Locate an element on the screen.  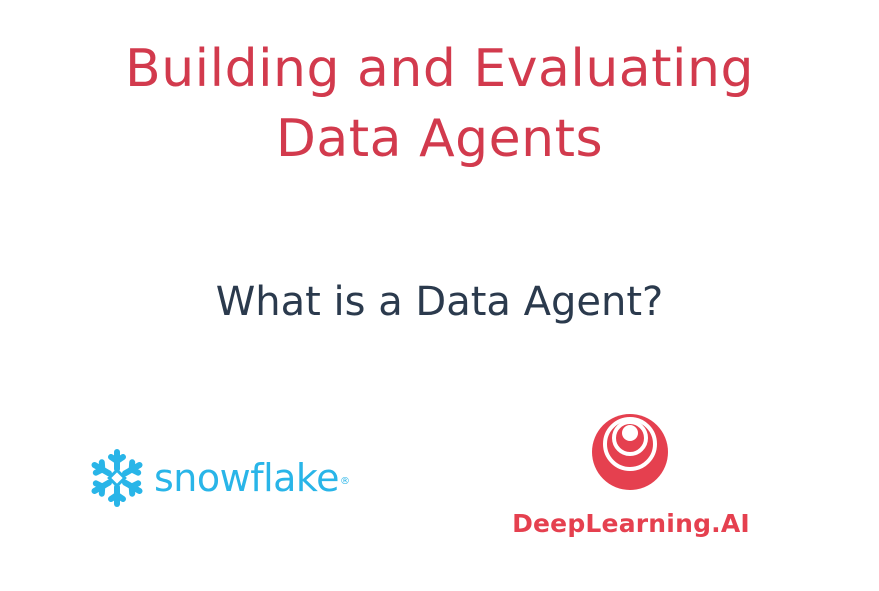
slide-title-line-2: Data Agents is located at coordinates (439, 139).